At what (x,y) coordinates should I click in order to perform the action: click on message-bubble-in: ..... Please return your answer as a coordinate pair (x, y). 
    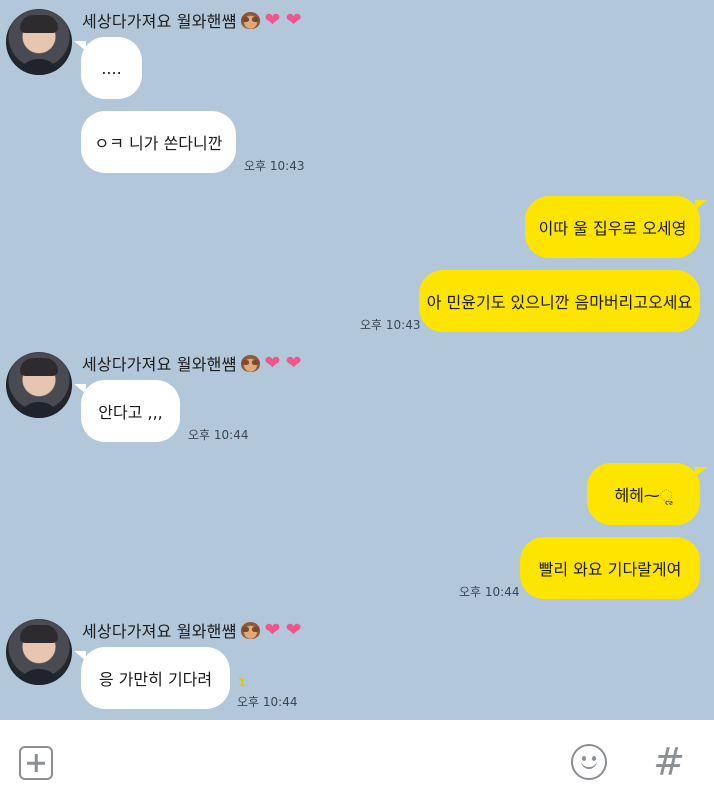
    Looking at the image, I should click on (108, 68).